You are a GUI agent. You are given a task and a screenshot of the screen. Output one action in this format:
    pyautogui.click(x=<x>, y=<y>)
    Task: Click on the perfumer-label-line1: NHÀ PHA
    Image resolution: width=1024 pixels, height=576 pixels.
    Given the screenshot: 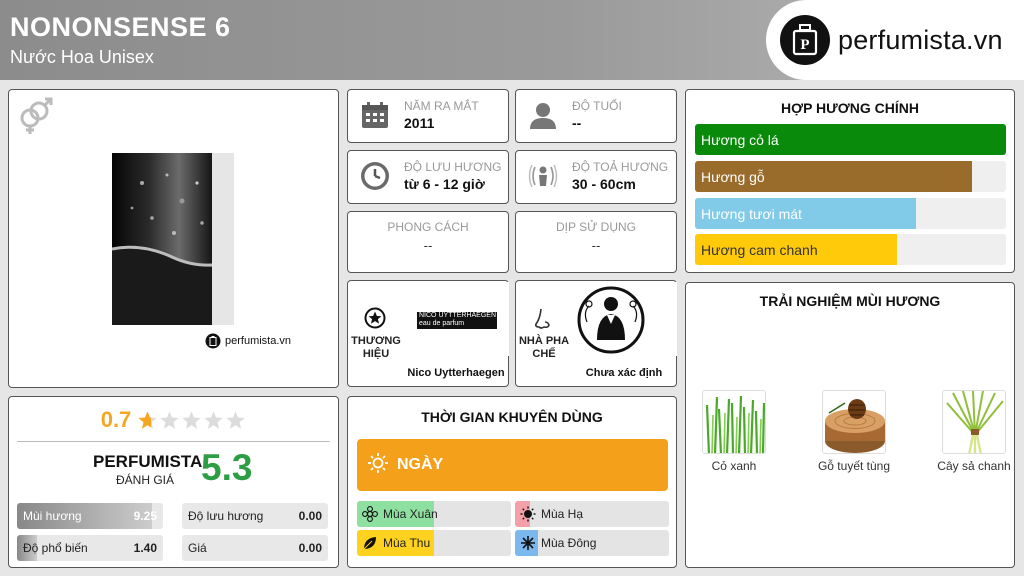 What is the action you would take?
    pyautogui.click(x=544, y=341)
    